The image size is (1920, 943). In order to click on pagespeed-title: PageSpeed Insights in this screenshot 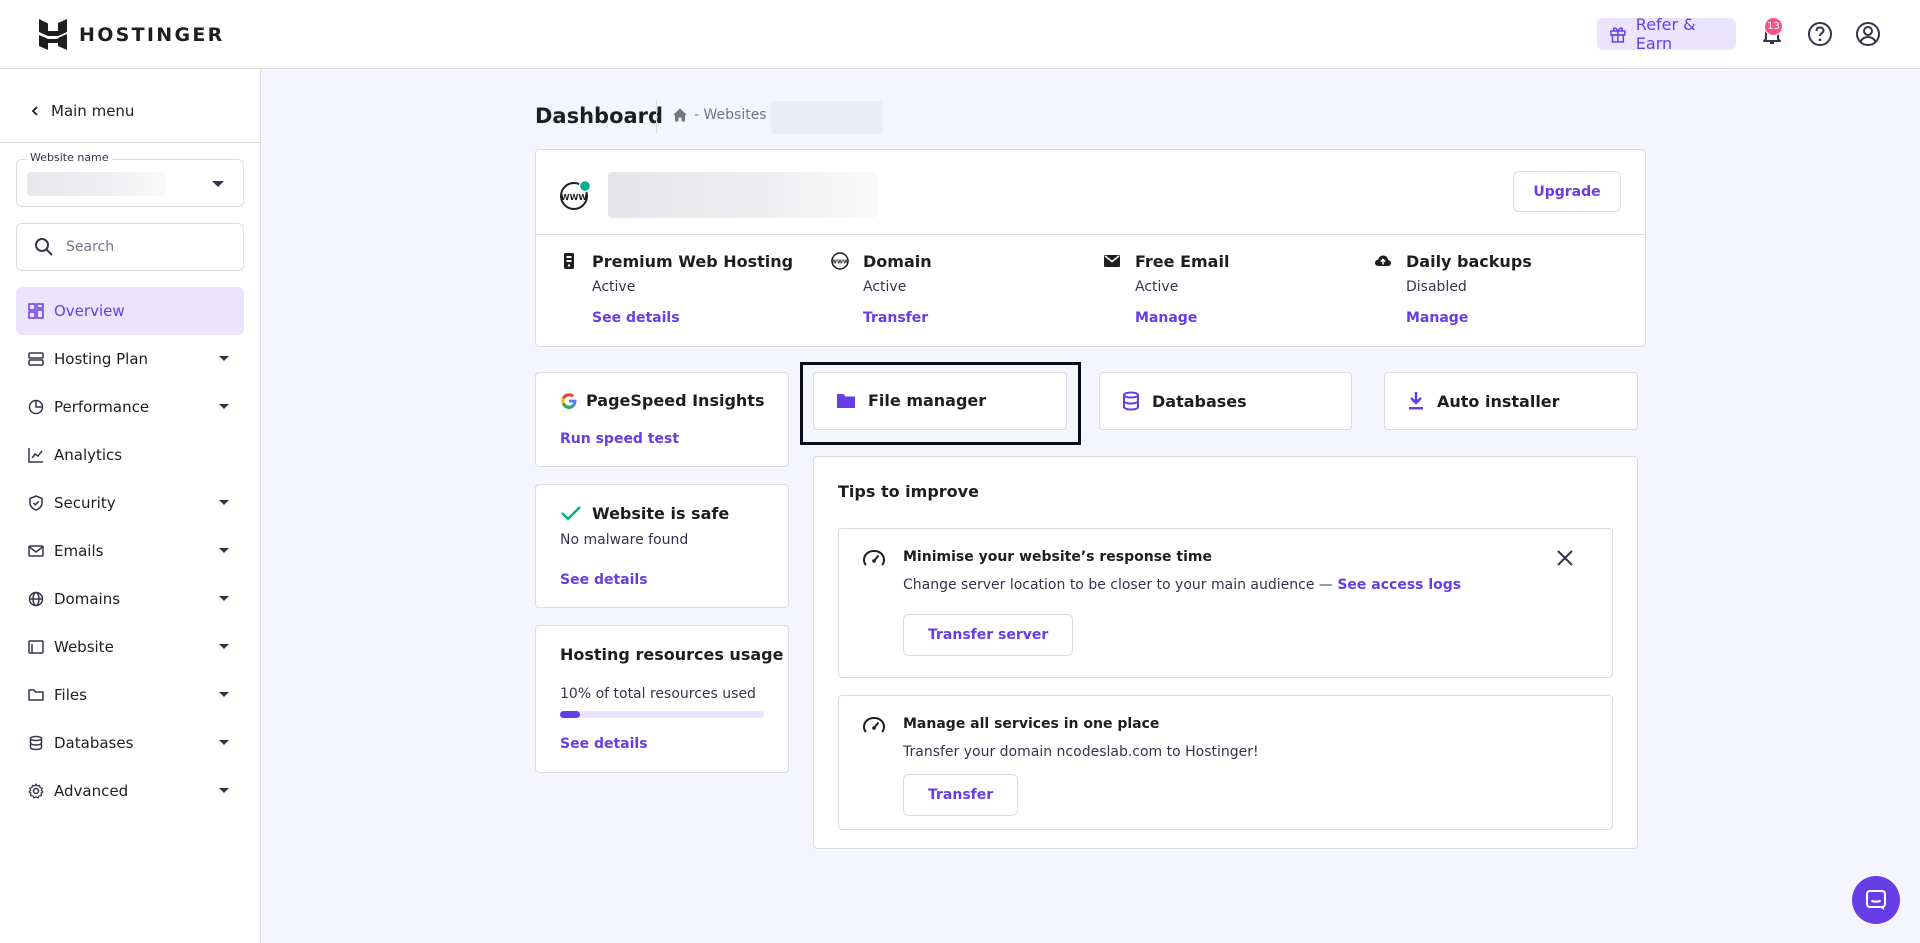, I will do `click(675, 400)`.